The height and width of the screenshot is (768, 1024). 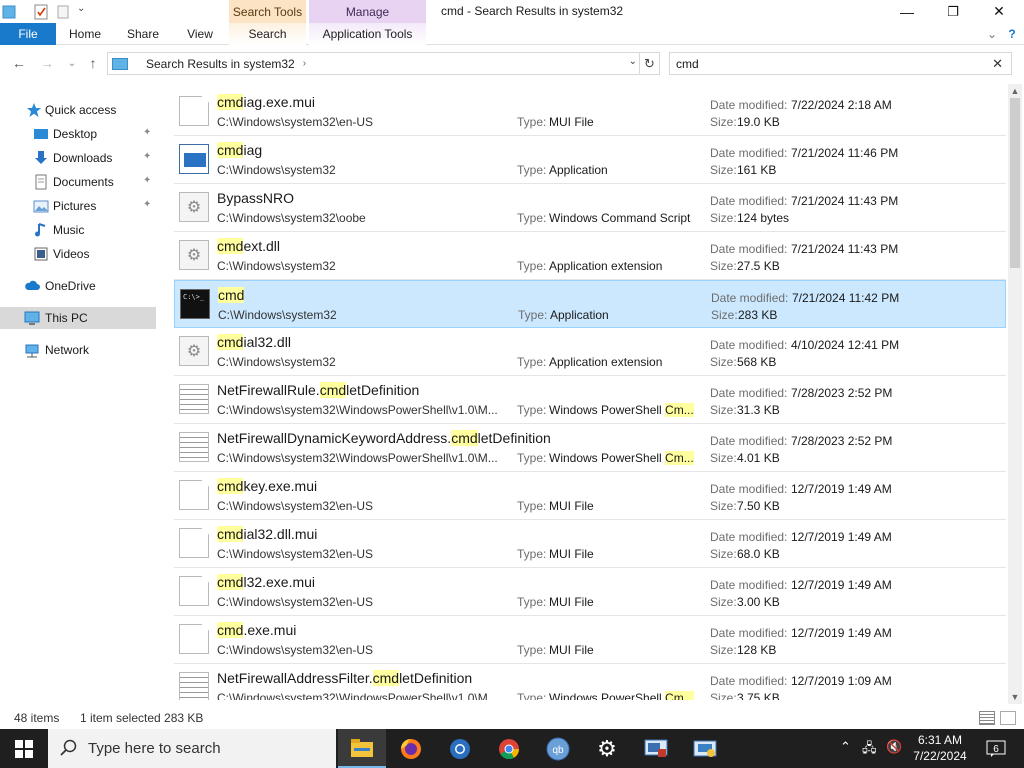 What do you see at coordinates (749, 585) in the screenshot?
I see `date-modified-label: Date modified:` at bounding box center [749, 585].